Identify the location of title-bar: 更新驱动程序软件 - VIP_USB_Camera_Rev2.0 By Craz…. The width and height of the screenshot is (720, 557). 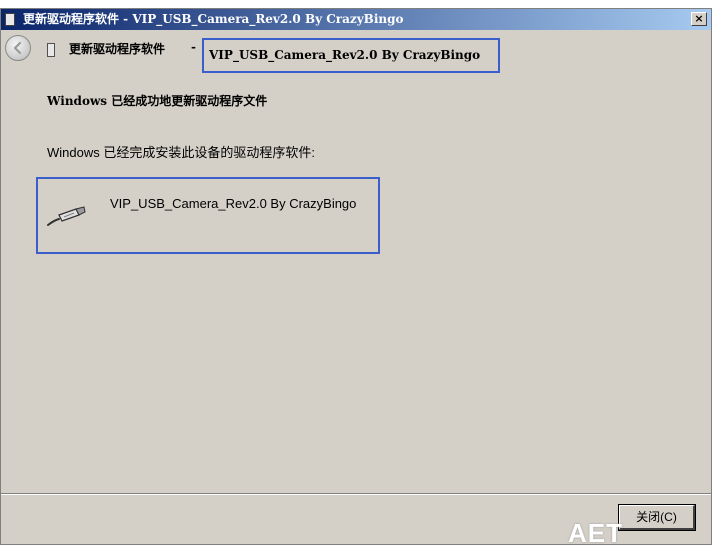
(356, 19).